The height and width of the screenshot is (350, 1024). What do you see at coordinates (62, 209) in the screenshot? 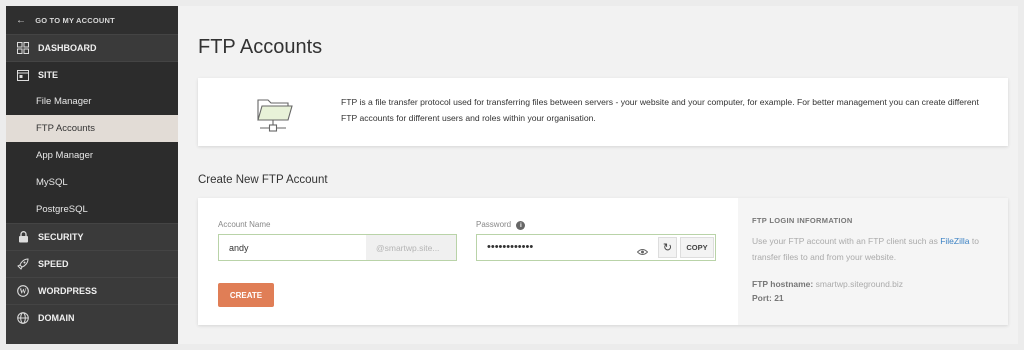
I see `sidebar-subitem-label: PostgreSQL` at bounding box center [62, 209].